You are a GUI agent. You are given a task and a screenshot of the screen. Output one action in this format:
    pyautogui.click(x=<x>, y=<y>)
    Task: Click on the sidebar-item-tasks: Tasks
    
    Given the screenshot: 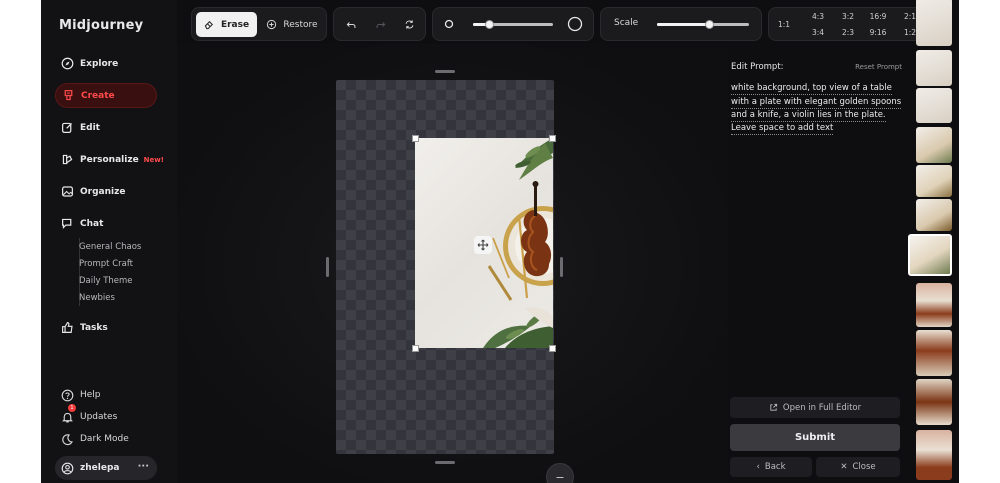 What is the action you would take?
    pyautogui.click(x=106, y=327)
    